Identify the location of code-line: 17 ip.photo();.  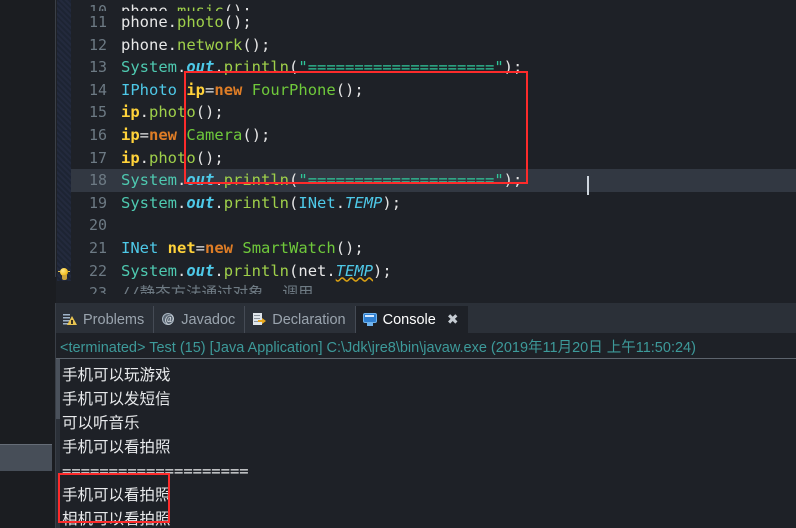
(433, 158).